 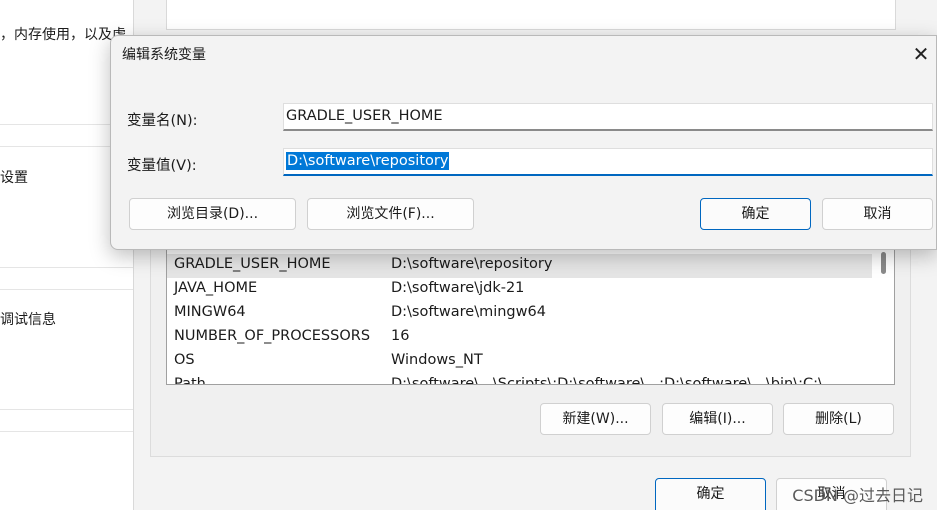 What do you see at coordinates (883, 263) in the screenshot?
I see `scrollbar-thumb` at bounding box center [883, 263].